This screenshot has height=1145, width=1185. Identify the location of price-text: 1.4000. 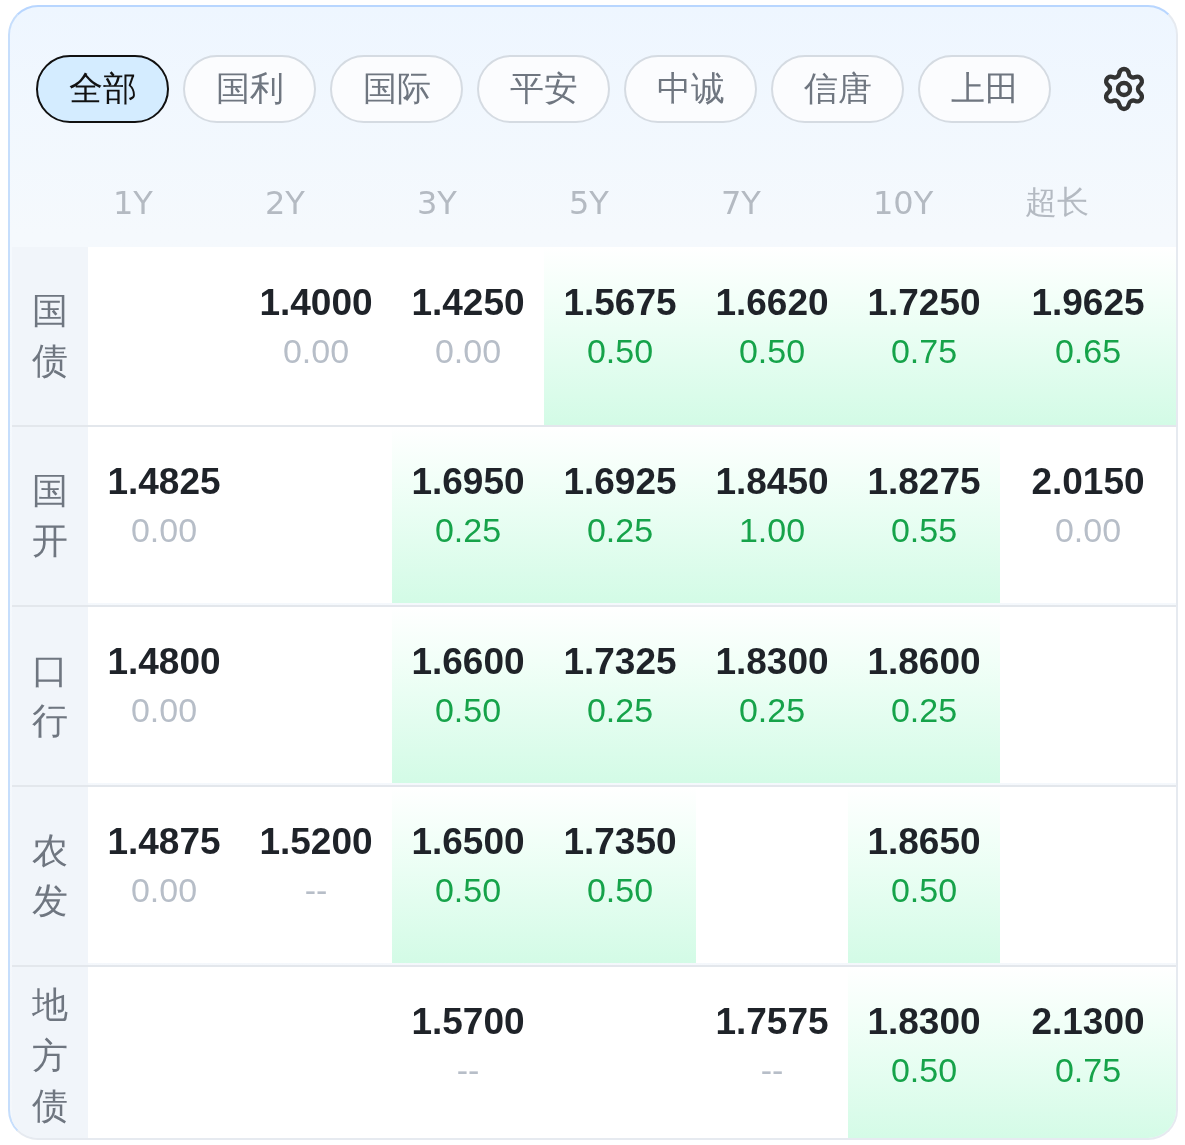
(316, 302).